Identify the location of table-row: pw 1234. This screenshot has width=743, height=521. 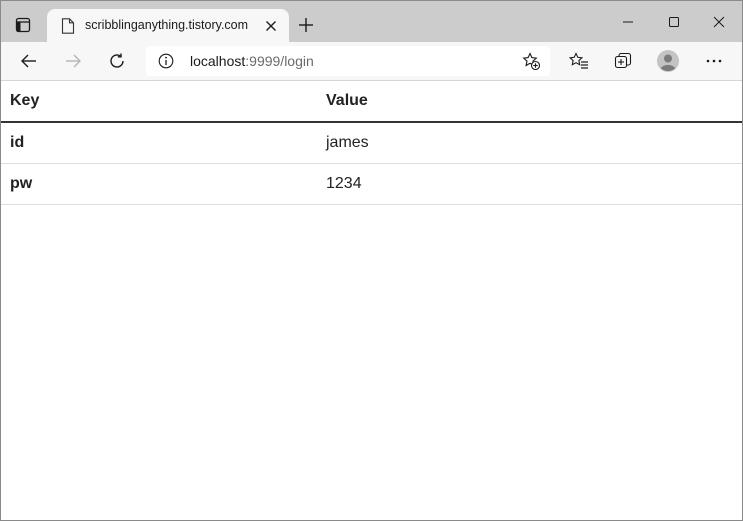
(371, 184).